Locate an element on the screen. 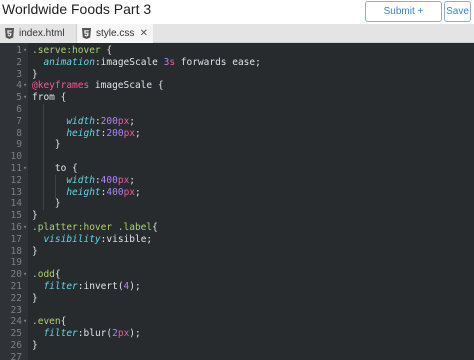 This screenshot has height=360, width=474. code-line: 18} is located at coordinates (237, 252).